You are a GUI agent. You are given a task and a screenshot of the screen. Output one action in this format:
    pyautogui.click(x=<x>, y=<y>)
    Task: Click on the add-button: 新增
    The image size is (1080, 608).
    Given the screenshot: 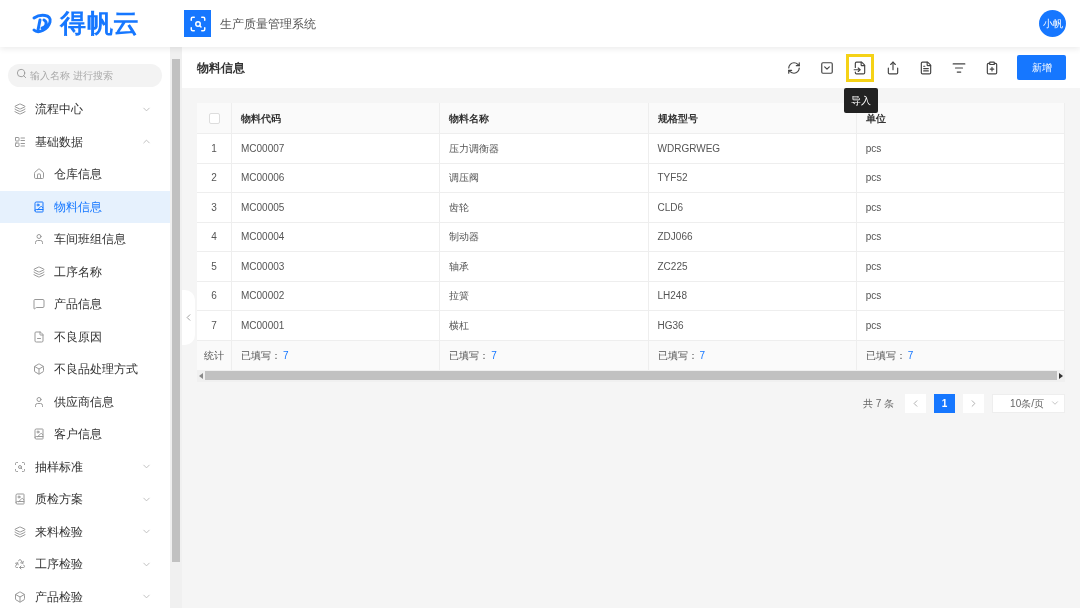 What is the action you would take?
    pyautogui.click(x=1041, y=67)
    